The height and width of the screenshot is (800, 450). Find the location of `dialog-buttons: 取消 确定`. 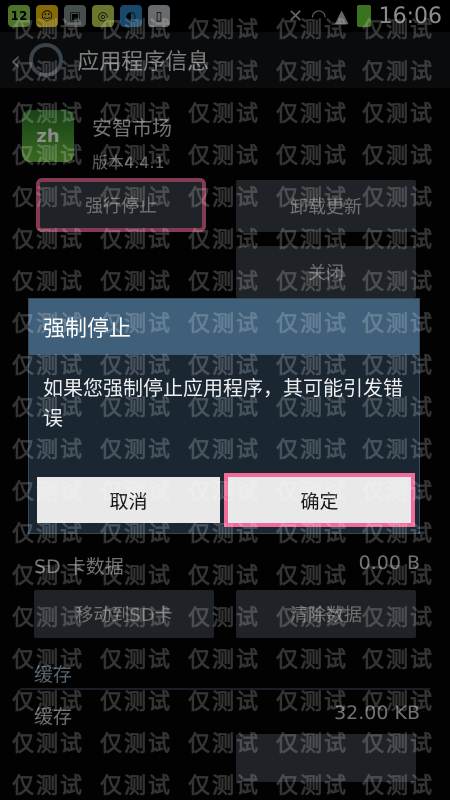

dialog-buttons: 取消 确定 is located at coordinates (226, 500).